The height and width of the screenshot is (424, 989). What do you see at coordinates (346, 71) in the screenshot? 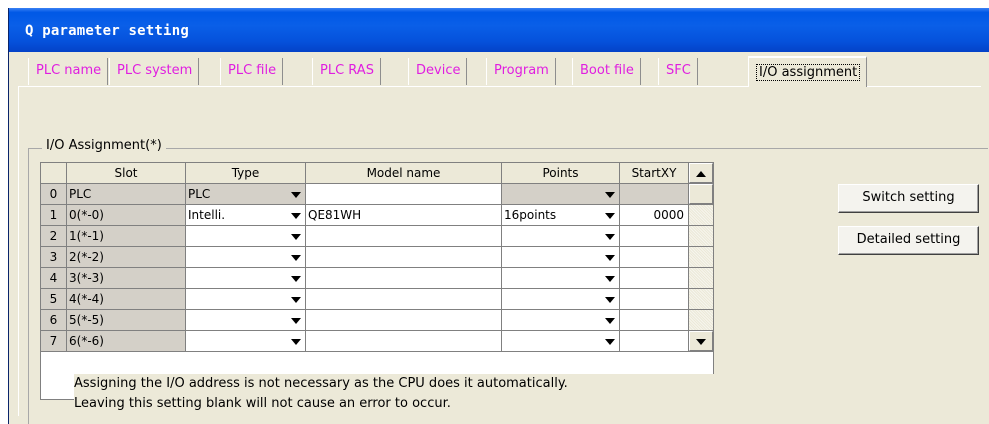
I see `tab-plc-ras: PLC RAS` at bounding box center [346, 71].